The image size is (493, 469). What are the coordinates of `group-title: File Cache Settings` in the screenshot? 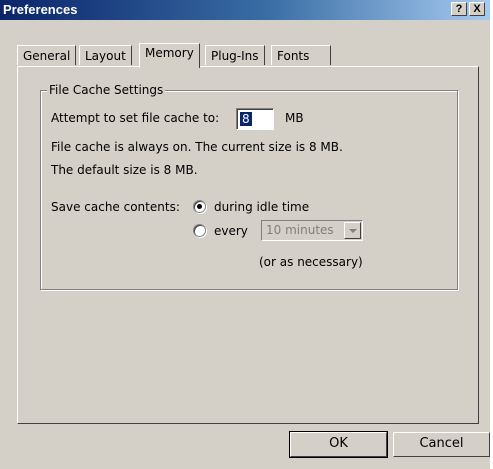 It's located at (106, 90).